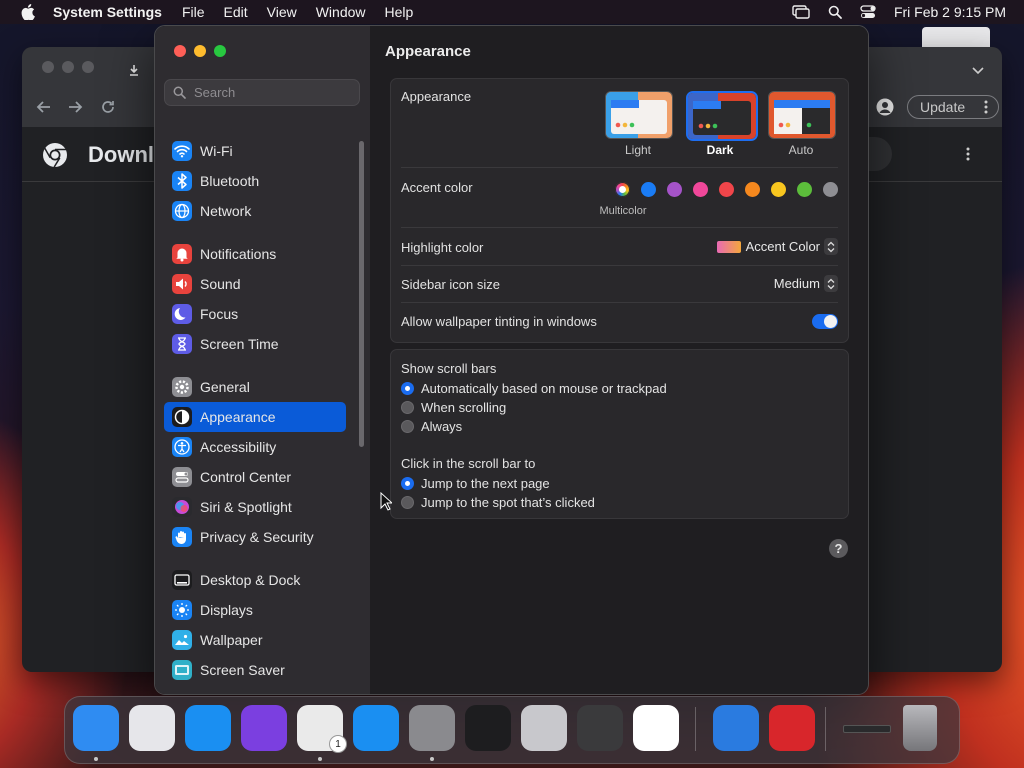 This screenshot has width=1024, height=768. I want to click on sidebar-item-appearance: Appearance, so click(255, 417).